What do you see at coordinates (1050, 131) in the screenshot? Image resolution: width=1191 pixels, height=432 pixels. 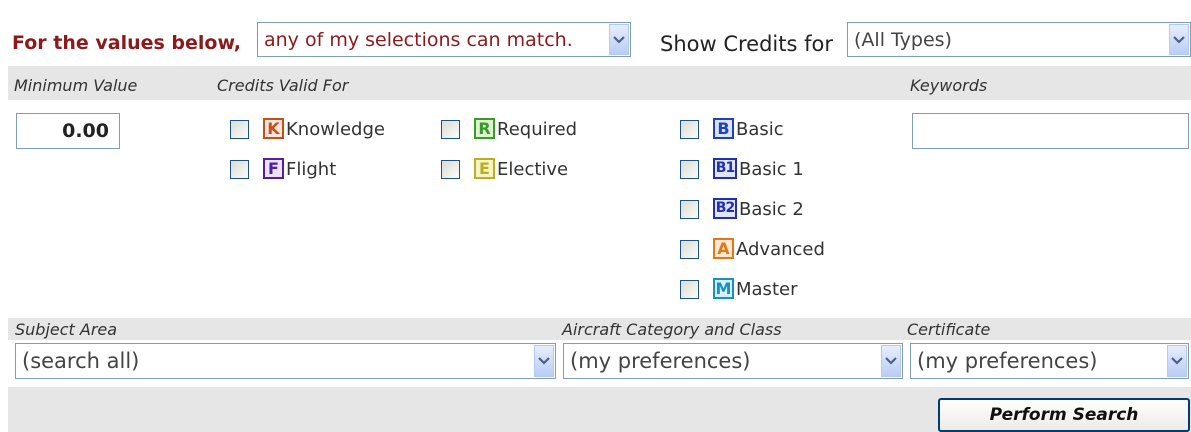 I see `keywords-input` at bounding box center [1050, 131].